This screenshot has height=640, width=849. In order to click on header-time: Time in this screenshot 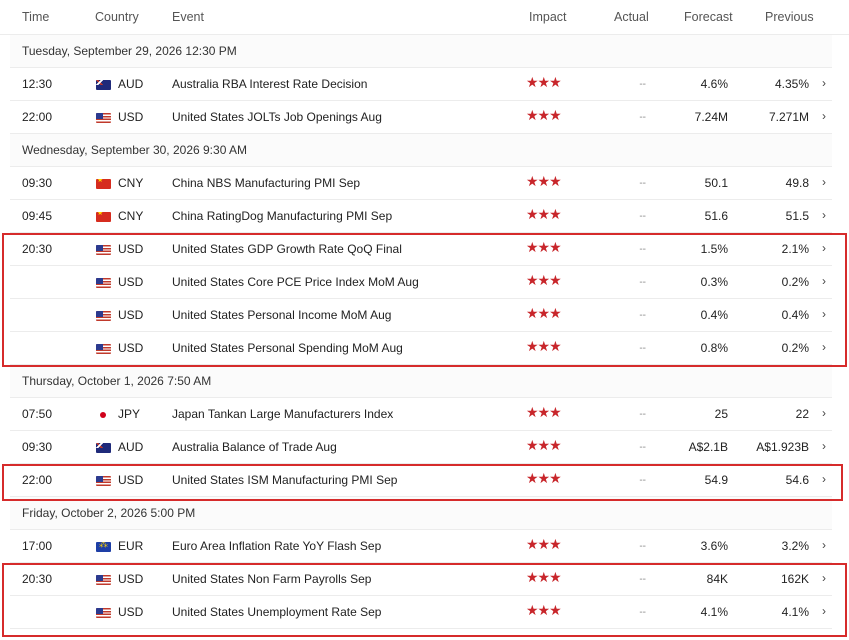, I will do `click(35, 17)`.